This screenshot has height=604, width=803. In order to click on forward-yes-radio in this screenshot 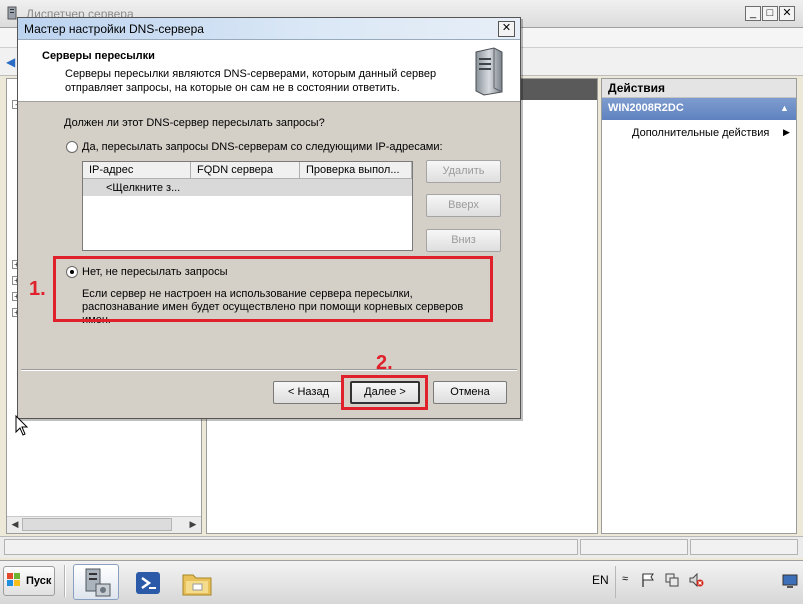, I will do `click(72, 147)`.